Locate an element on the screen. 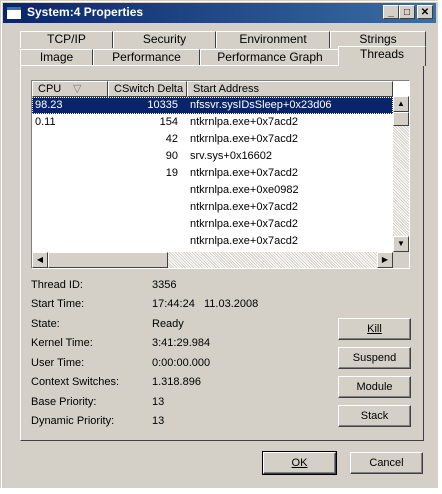  column-header-cpu-label: CPU is located at coordinates (50, 89).